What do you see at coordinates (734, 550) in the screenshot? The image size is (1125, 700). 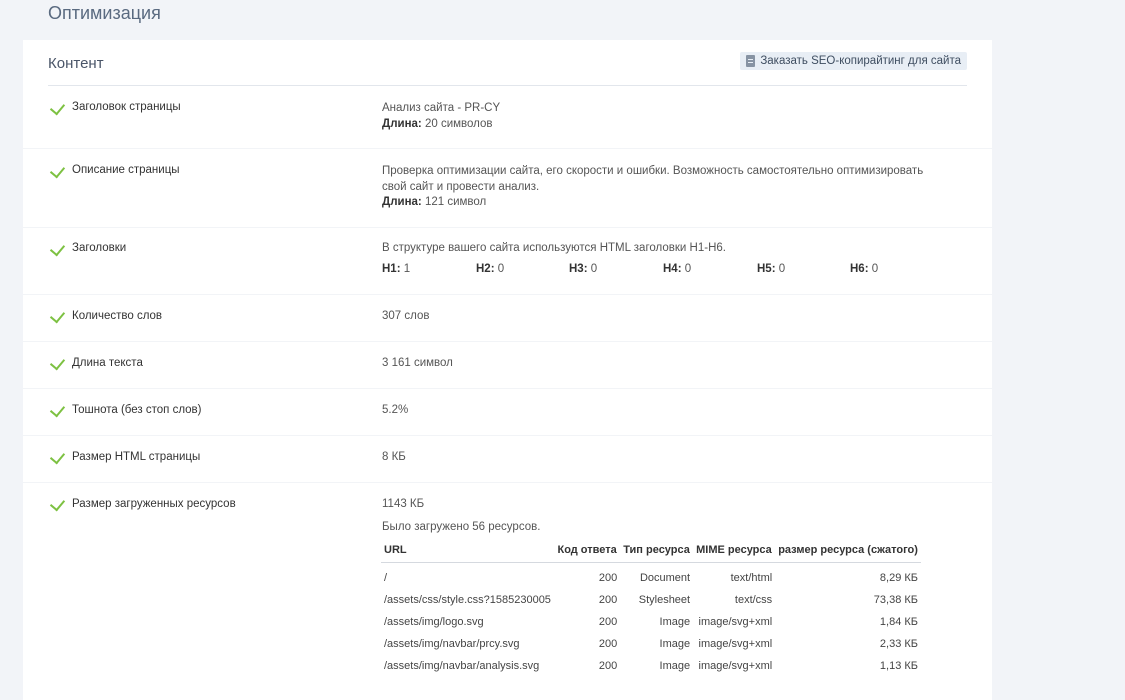 I see `column-header-mime: MIME ресурса` at bounding box center [734, 550].